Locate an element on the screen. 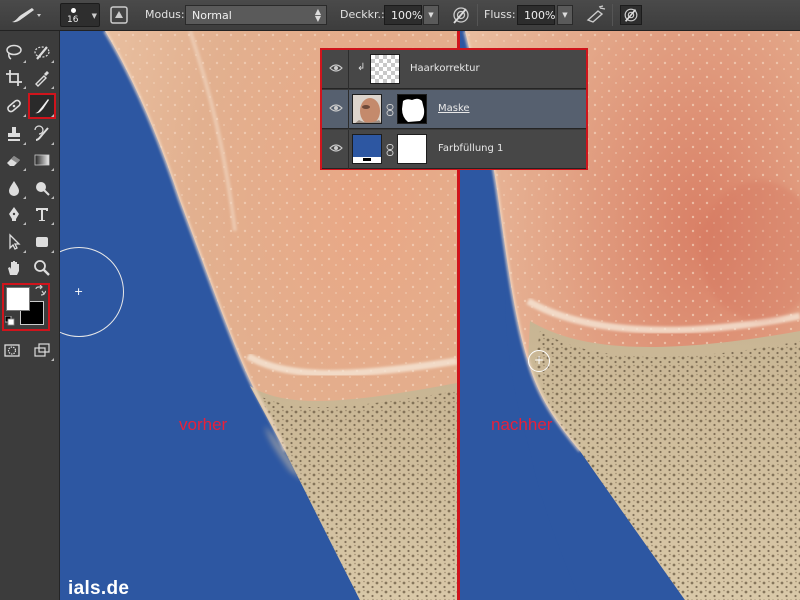 The height and width of the screenshot is (600, 800). type-tool is located at coordinates (42, 214).